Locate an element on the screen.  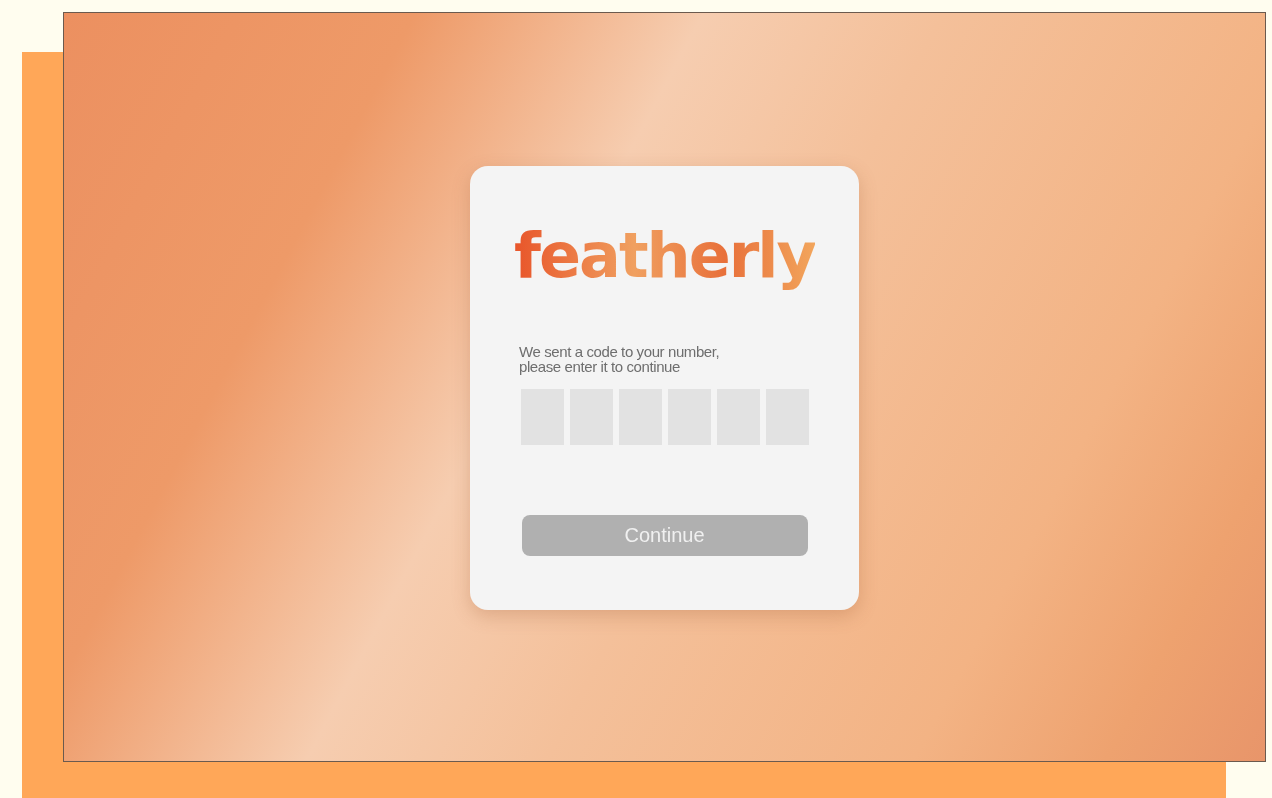
instruction-text: We sent a code to your number, please enter it to continue is located at coordinates (619, 359).